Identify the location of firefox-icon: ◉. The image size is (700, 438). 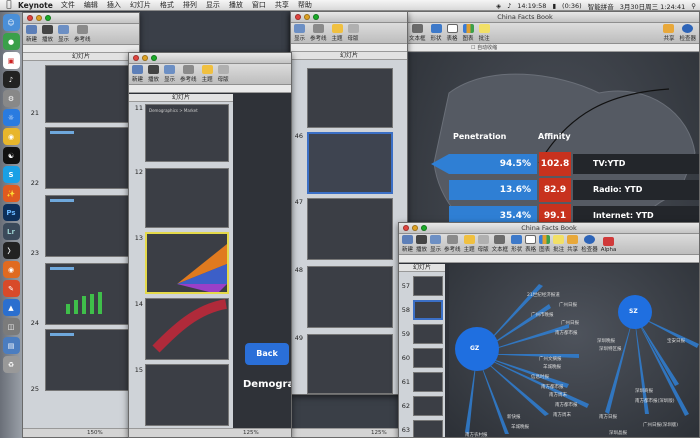
(11, 269).